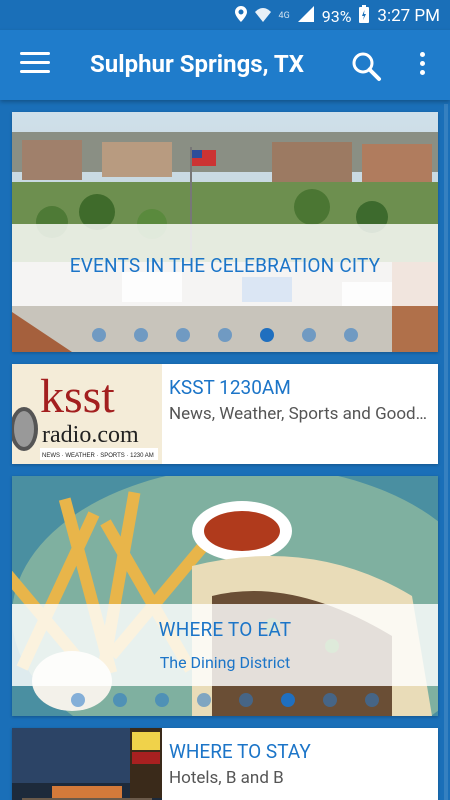 The image size is (450, 800). What do you see at coordinates (299, 414) in the screenshot?
I see `radio-subtitle: News, Weather, Sports and Good Times` at bounding box center [299, 414].